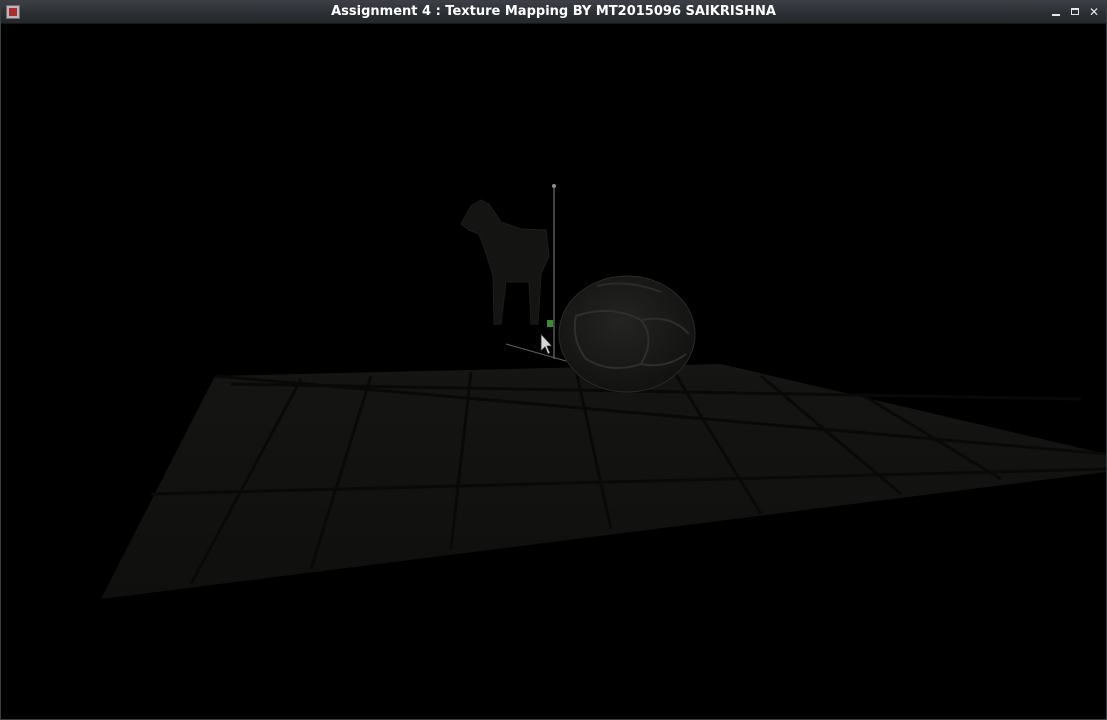  What do you see at coordinates (1056, 15) in the screenshot?
I see `minimize-icon` at bounding box center [1056, 15].